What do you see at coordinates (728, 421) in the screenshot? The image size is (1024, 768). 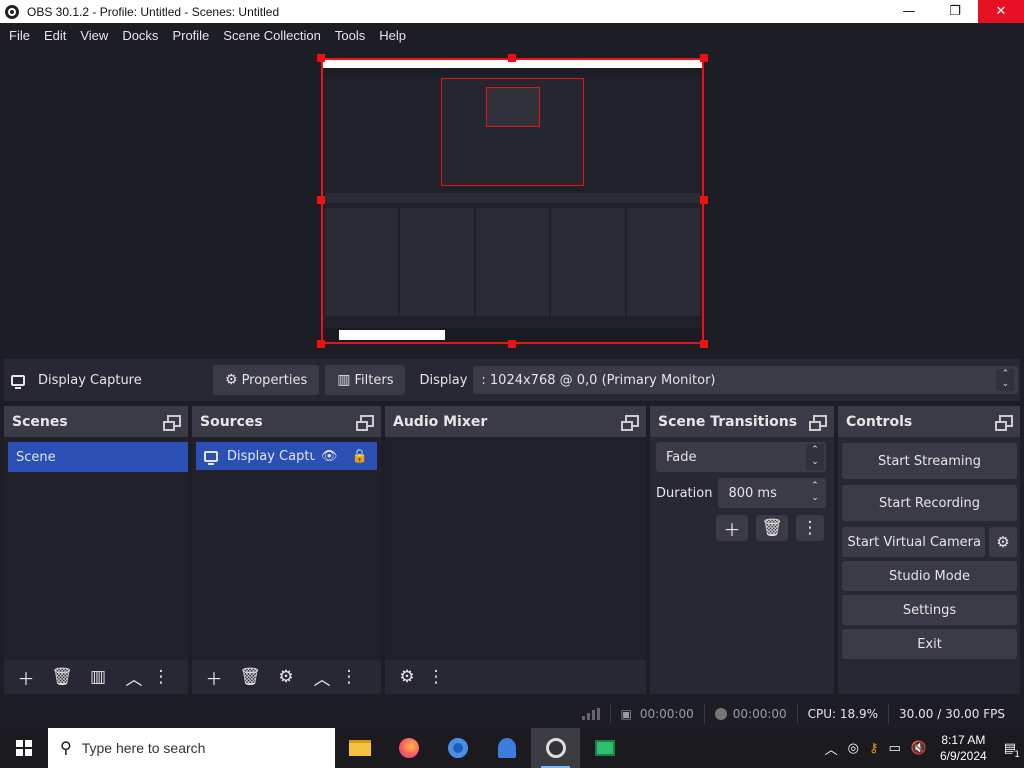 I see `scene-transitions-title: Scene Transitions` at bounding box center [728, 421].